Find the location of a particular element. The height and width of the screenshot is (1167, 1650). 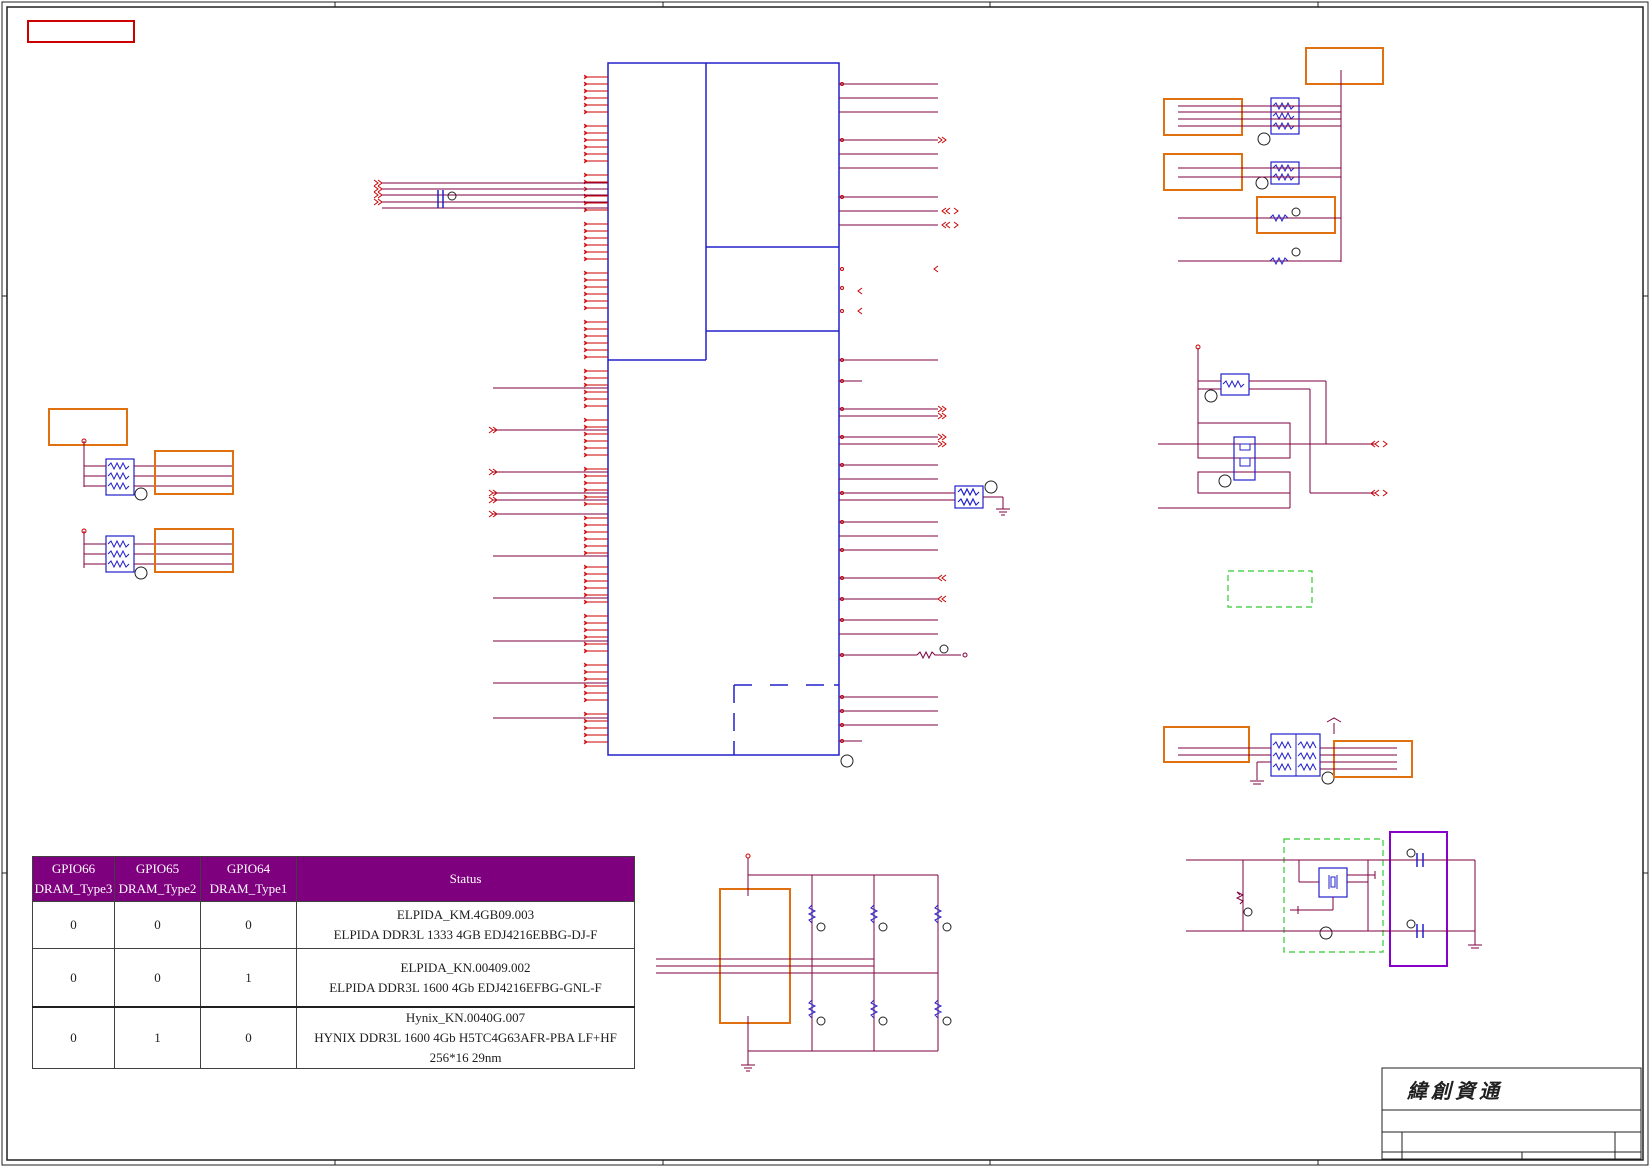

status-desc: ELPIDA DDR3L 1333 4GB EDJ4216EBBG-DJ-F is located at coordinates (465, 934).